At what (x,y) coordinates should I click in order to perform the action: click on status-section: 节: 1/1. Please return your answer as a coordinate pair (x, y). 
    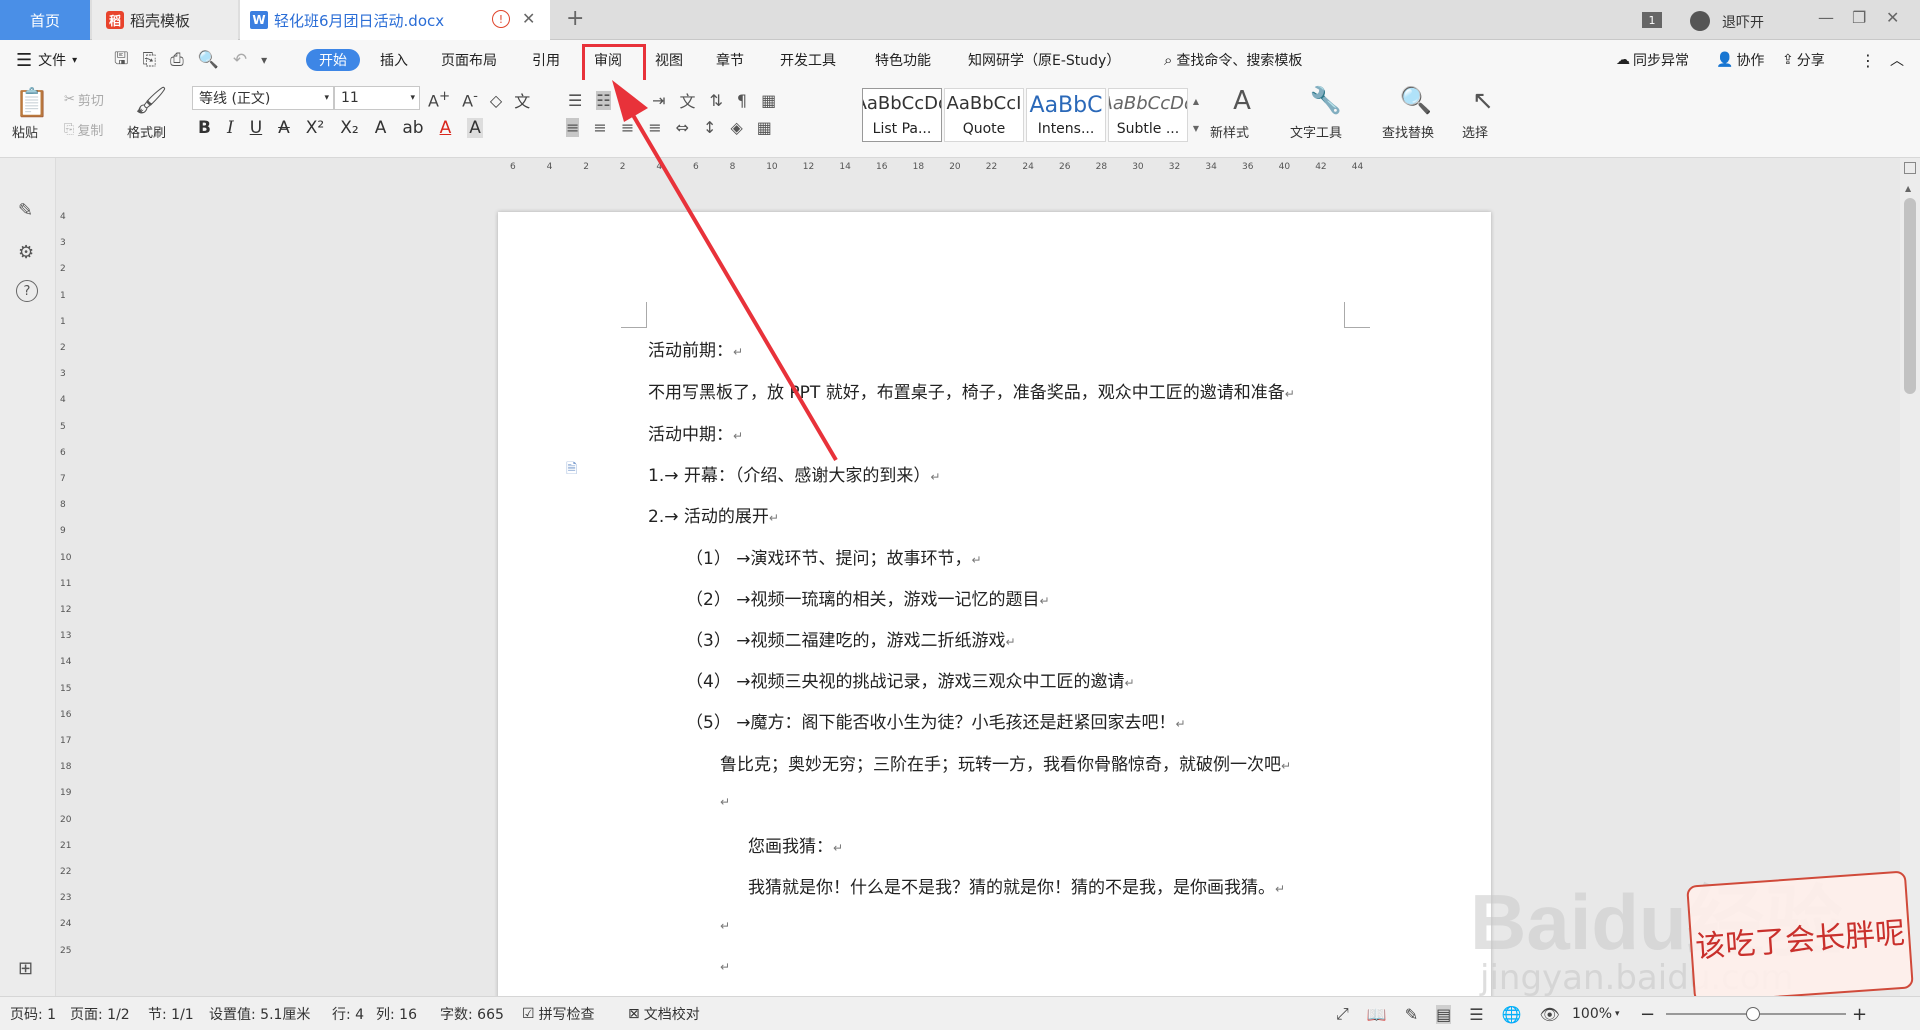
    Looking at the image, I should click on (171, 1013).